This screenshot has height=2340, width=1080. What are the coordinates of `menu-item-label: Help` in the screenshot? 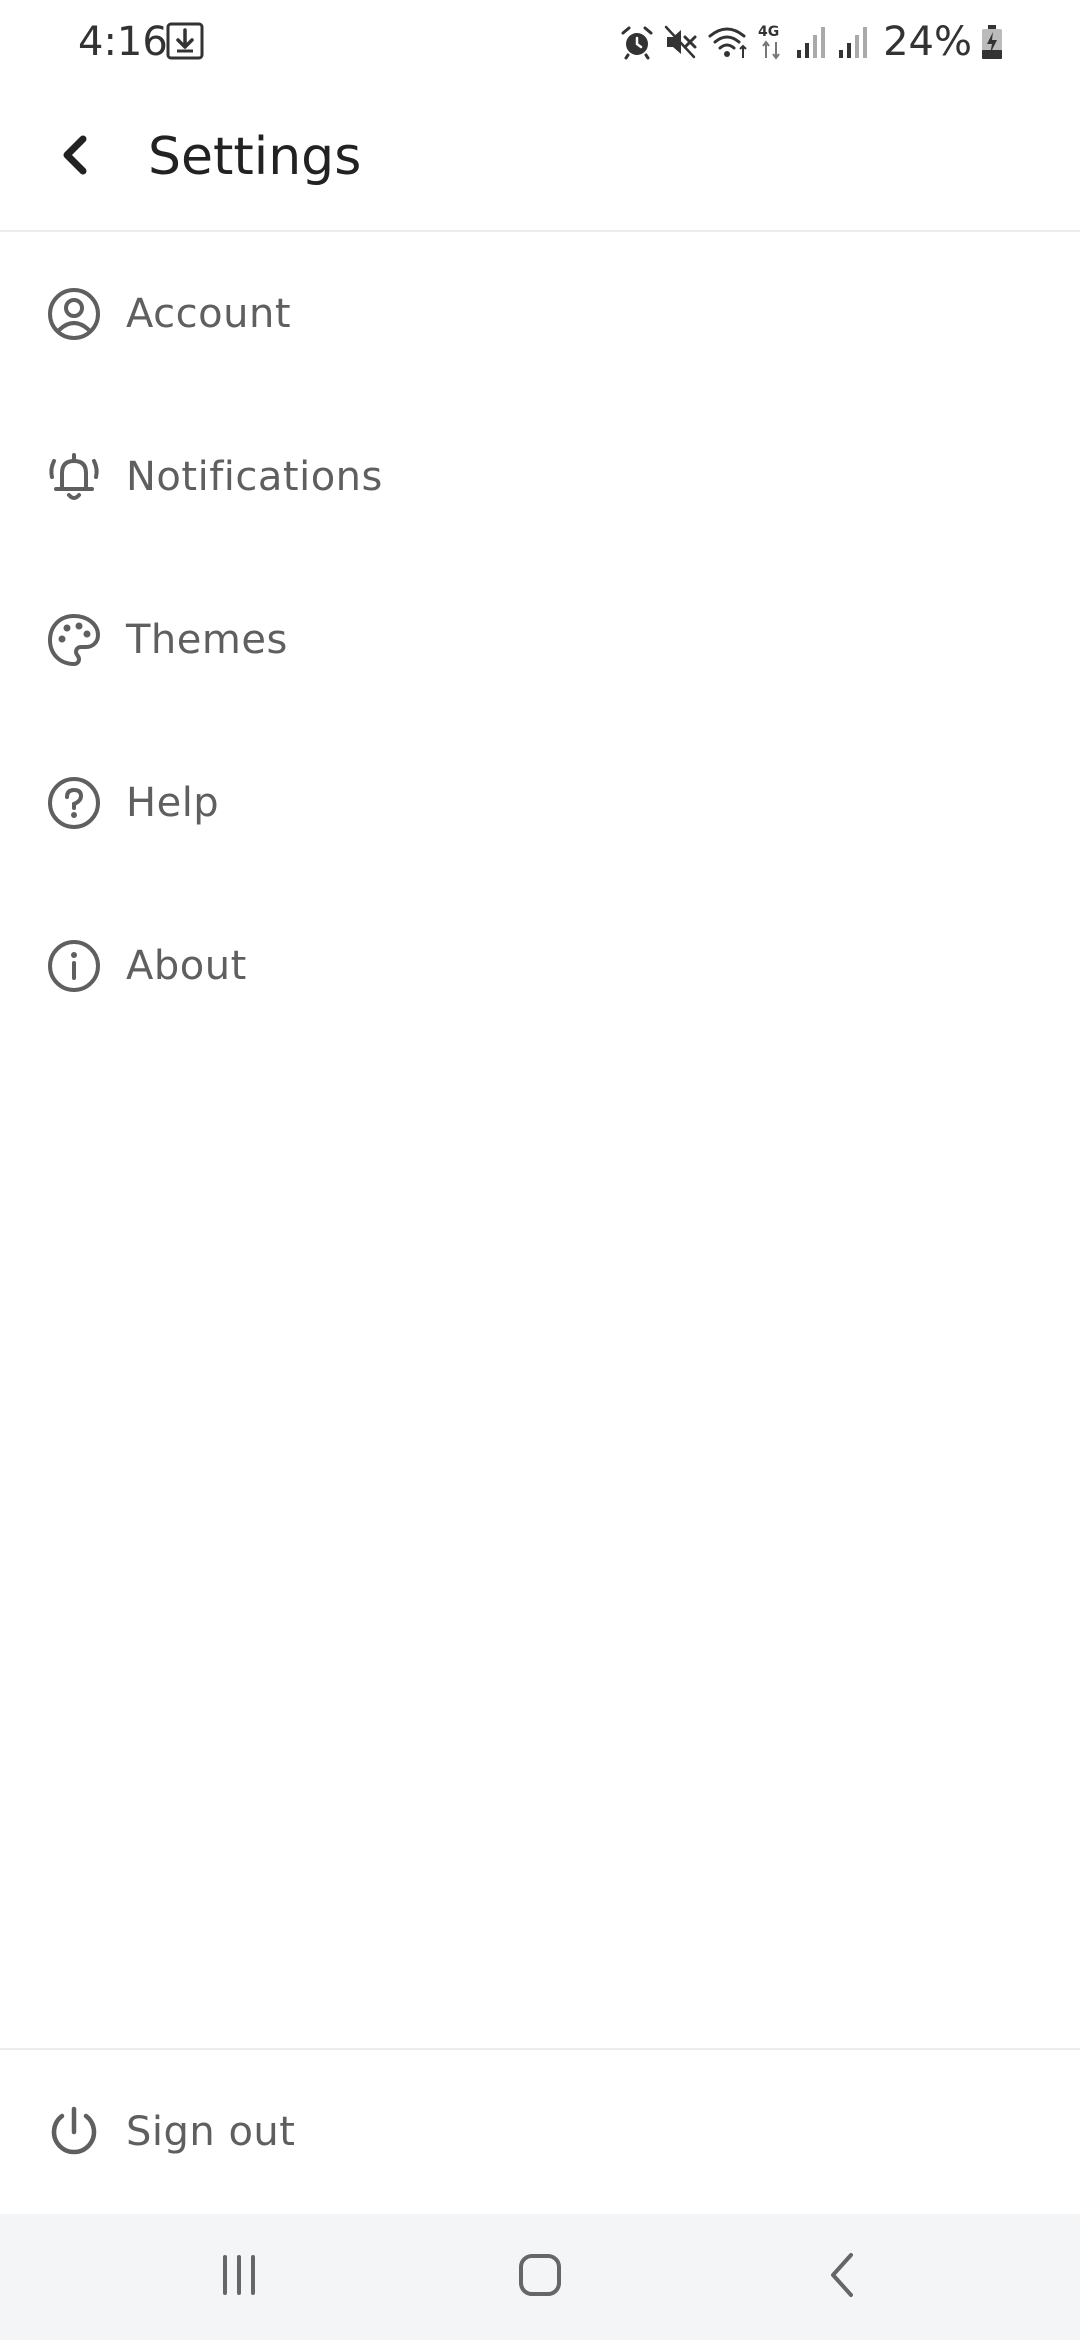 It's located at (173, 802).